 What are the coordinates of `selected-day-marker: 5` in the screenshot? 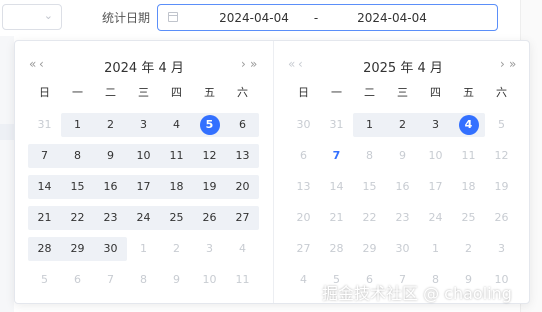 It's located at (209, 125).